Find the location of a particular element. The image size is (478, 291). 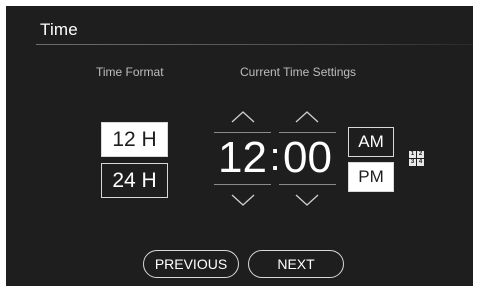

hour-down-chevron-icon is located at coordinates (243, 200).